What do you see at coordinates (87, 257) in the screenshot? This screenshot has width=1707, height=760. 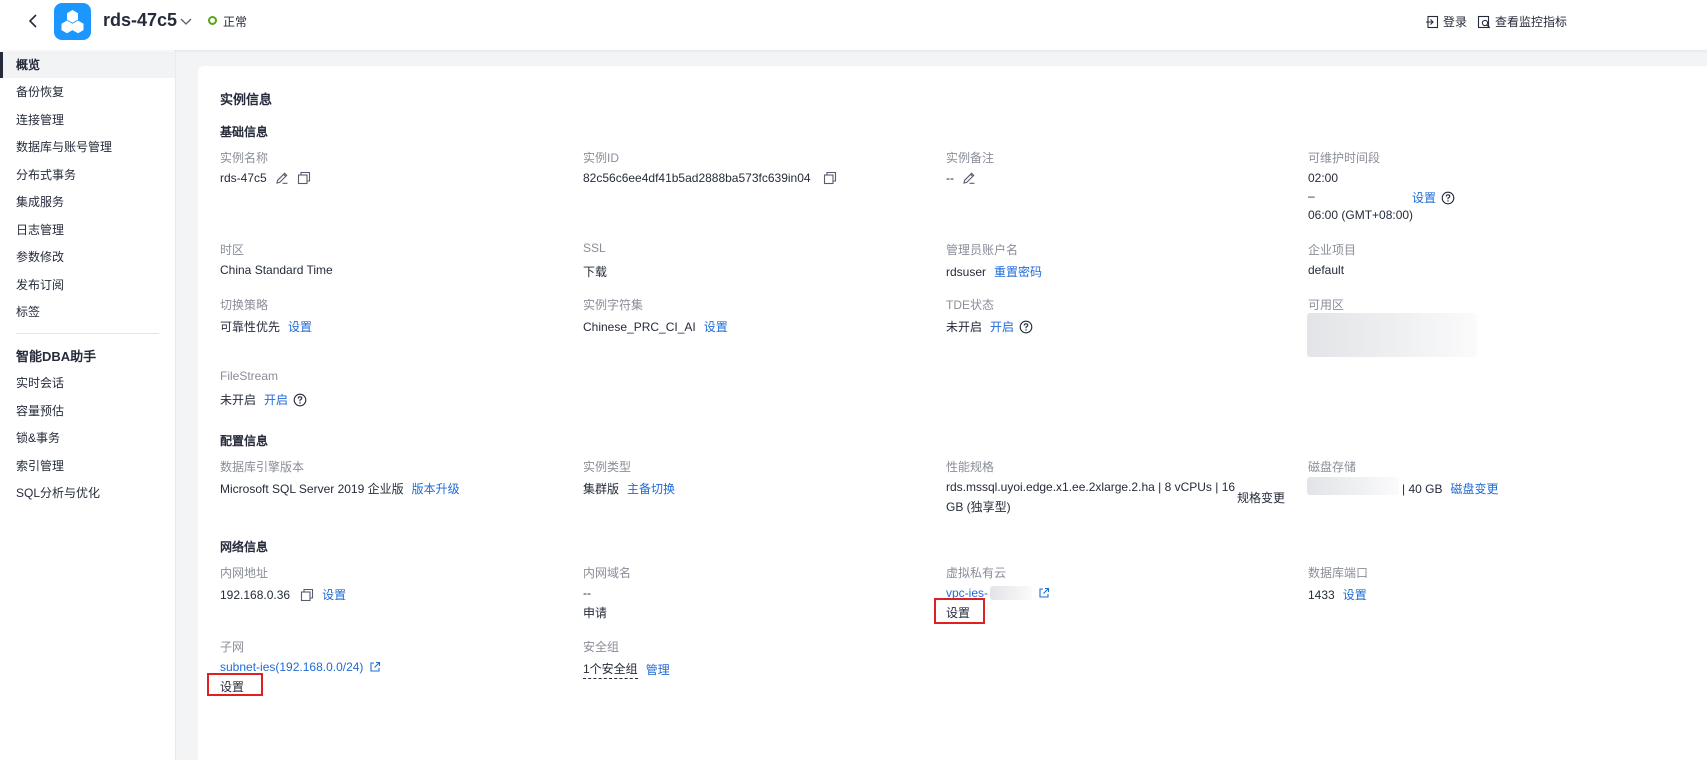 I see `sidebar-item-parameters: 参数修改` at bounding box center [87, 257].